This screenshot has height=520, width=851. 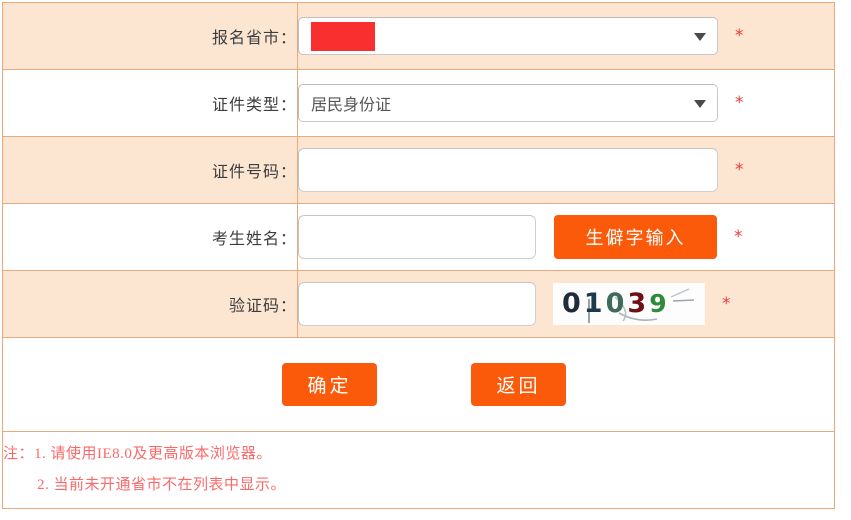 I want to click on form-row-doc-number: 证件号码： *, so click(x=418, y=170).